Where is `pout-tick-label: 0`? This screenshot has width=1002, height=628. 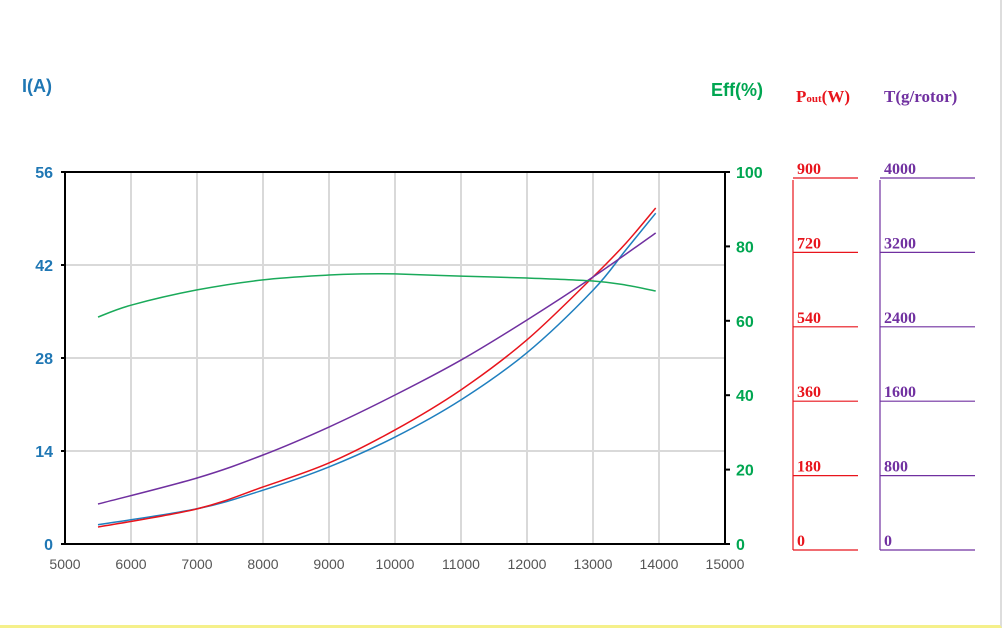 pout-tick-label: 0 is located at coordinates (801, 541).